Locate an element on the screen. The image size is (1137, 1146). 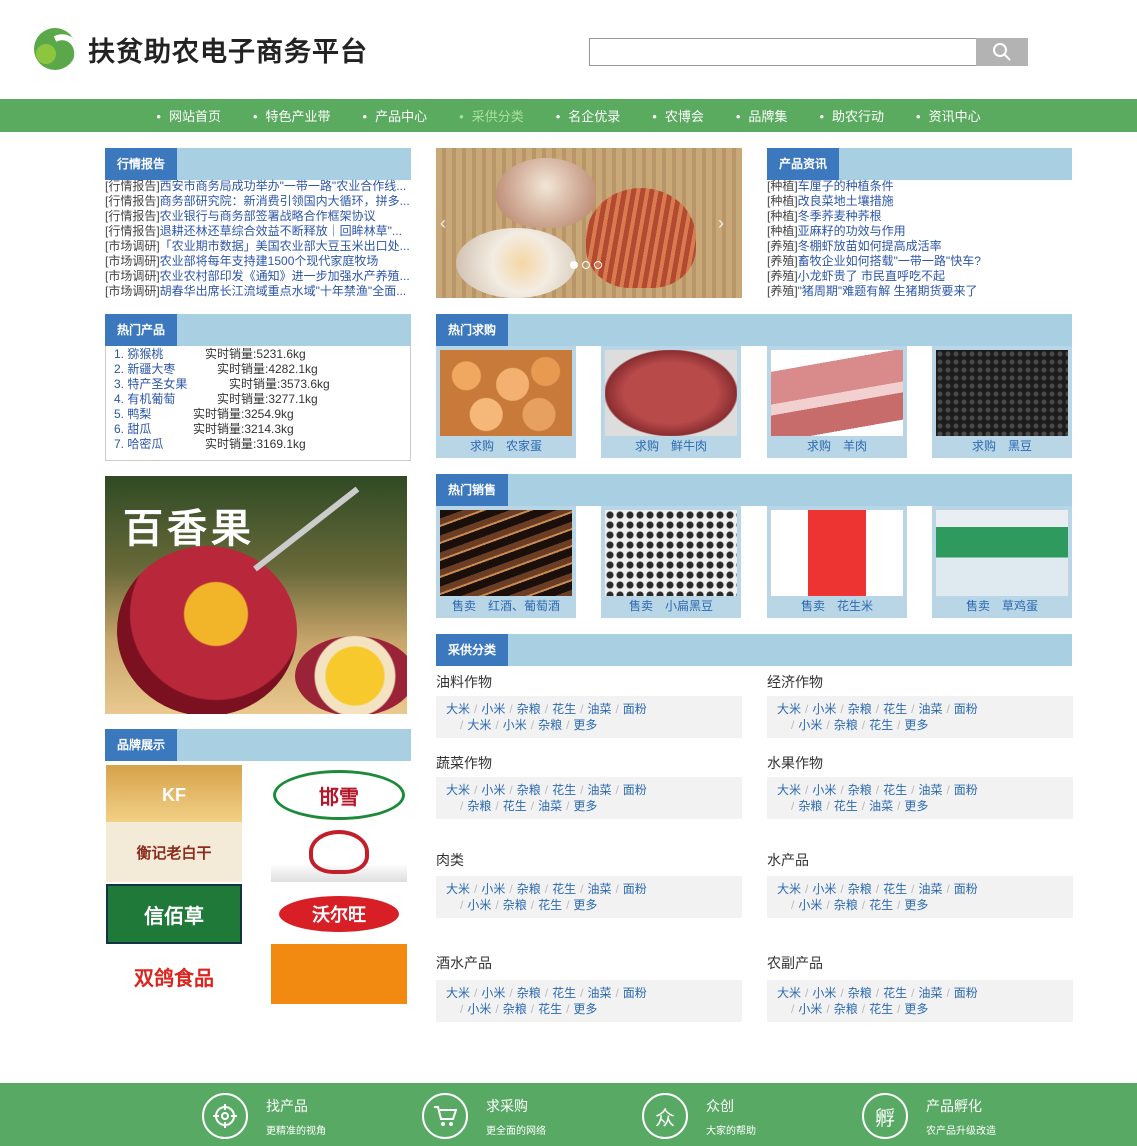
nav-home: 网站首页 is located at coordinates (188, 115).